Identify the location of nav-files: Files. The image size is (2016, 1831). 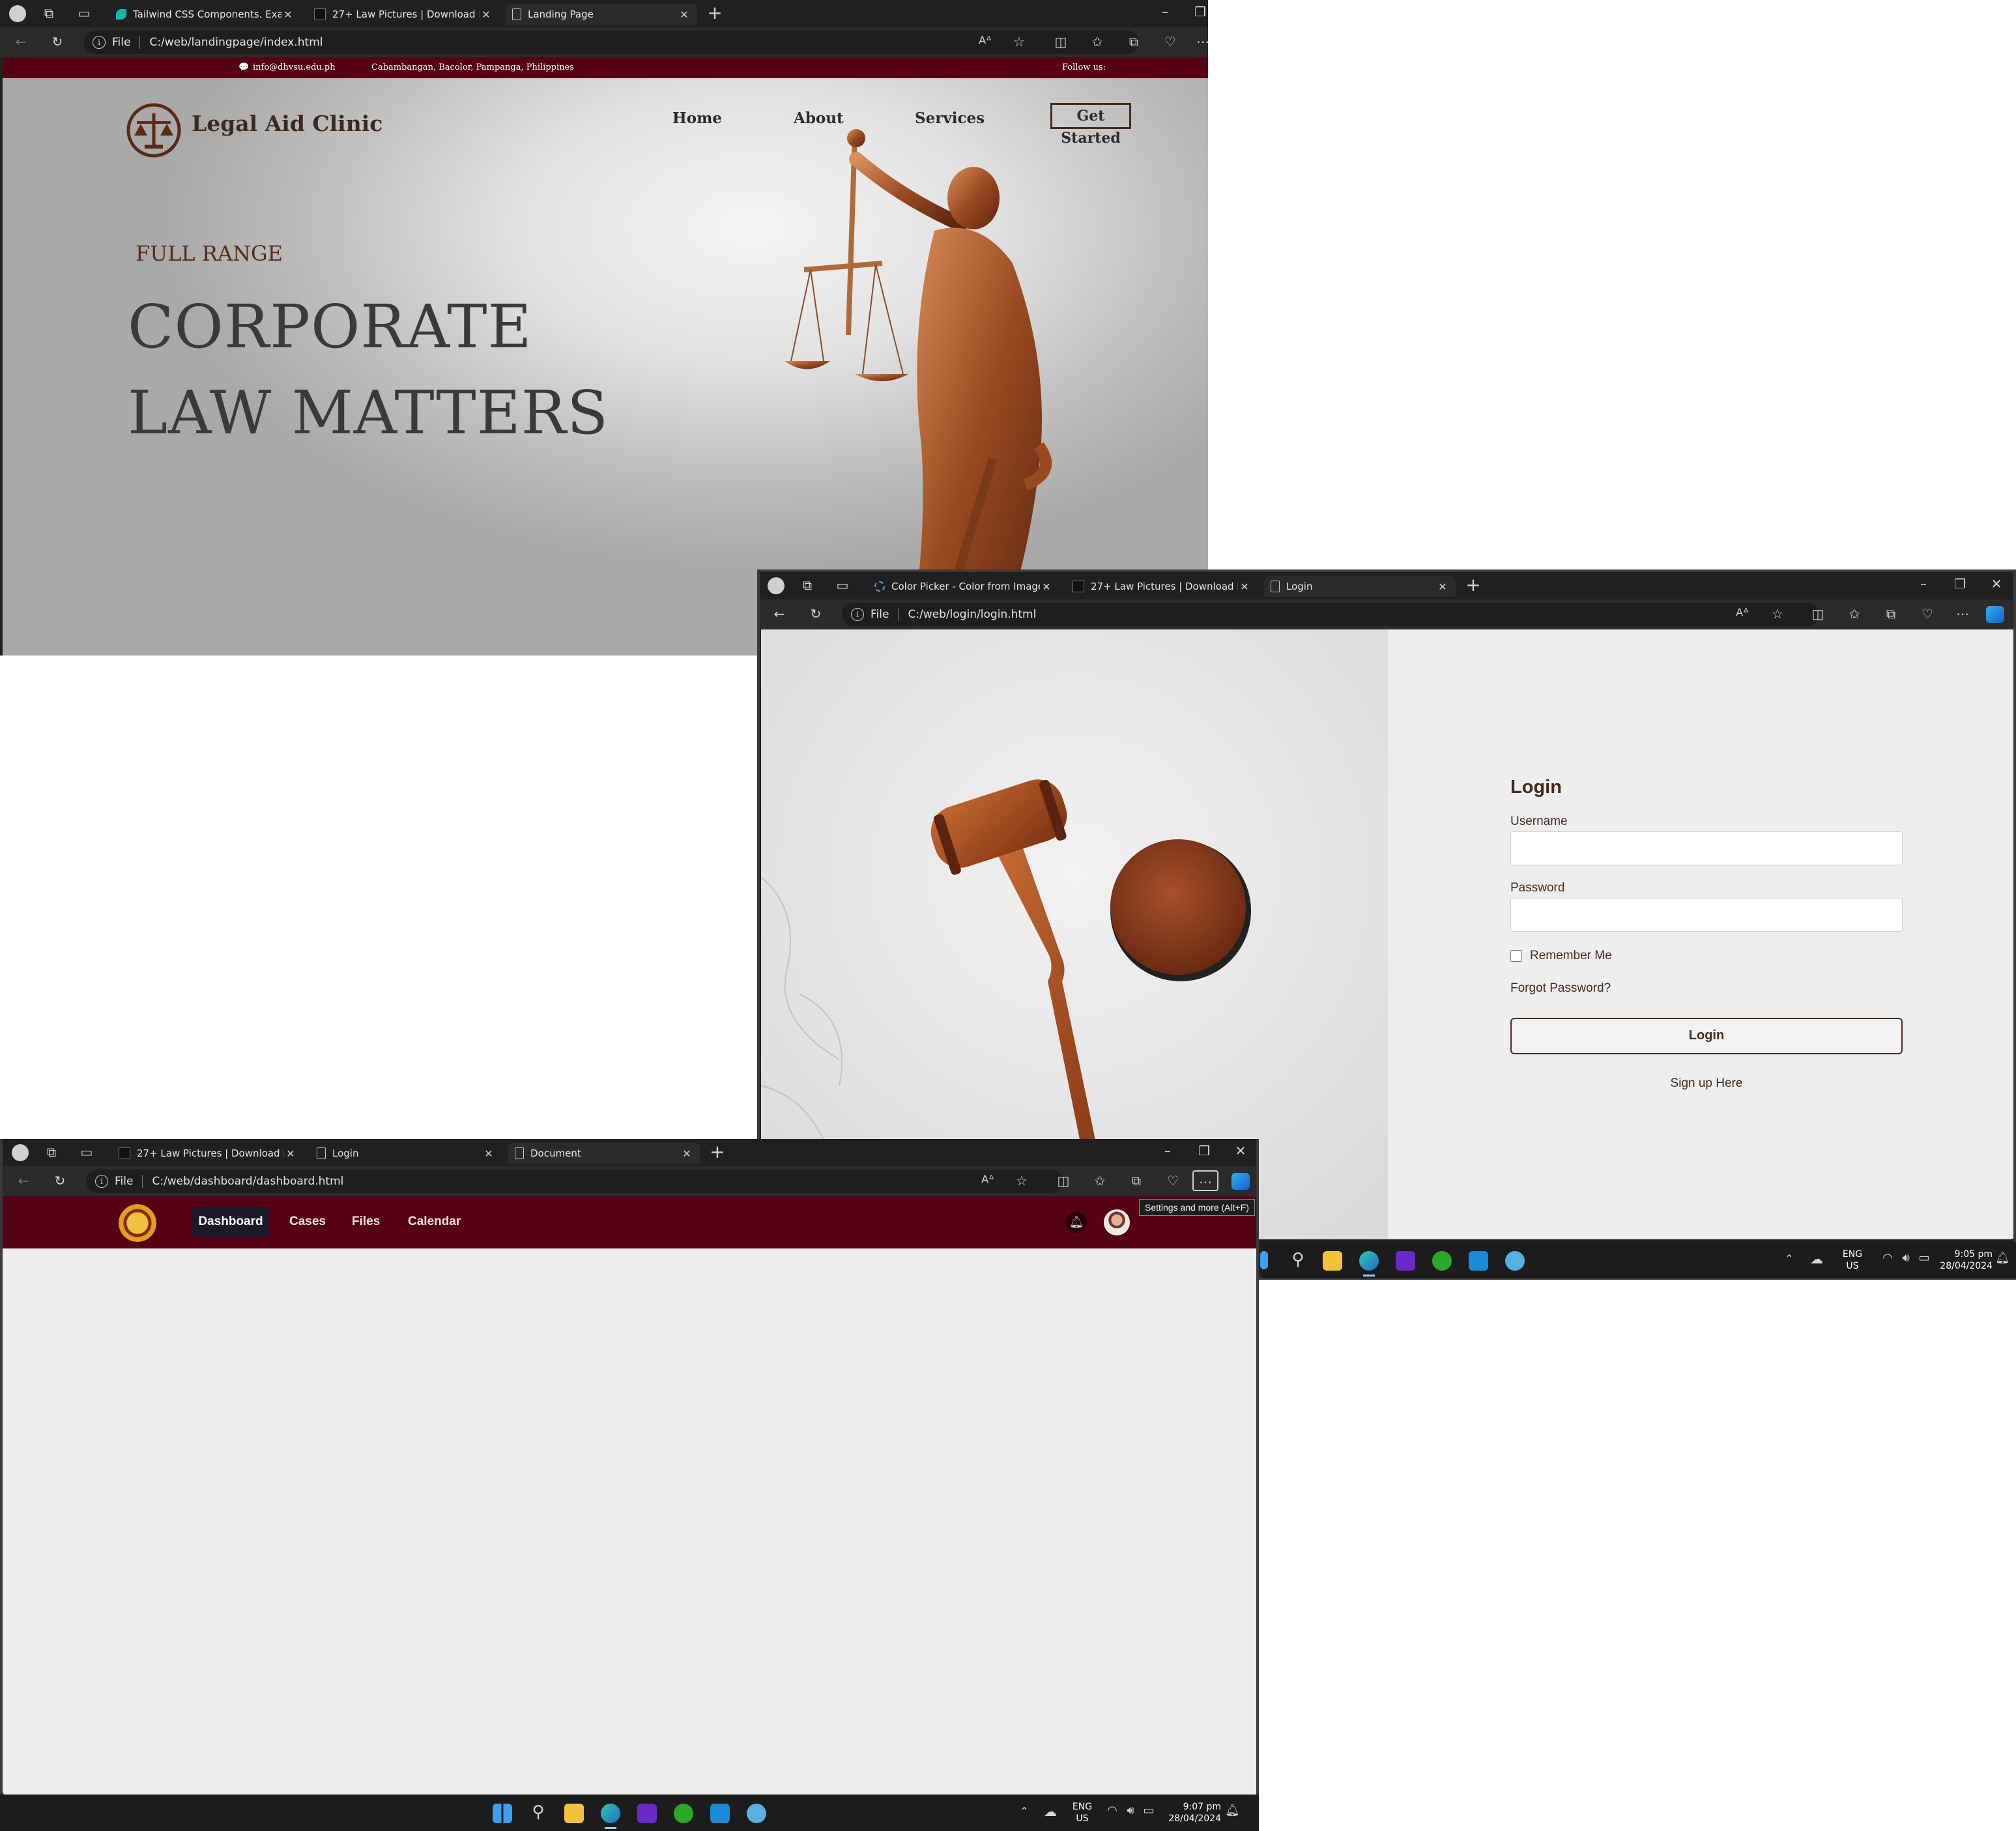
(366, 1222).